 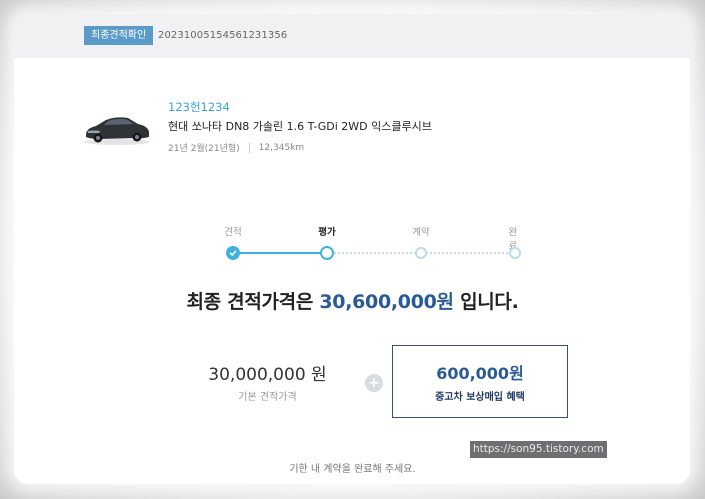 What do you see at coordinates (386, 302) in the screenshot?
I see `final-price: 30,600,000원` at bounding box center [386, 302].